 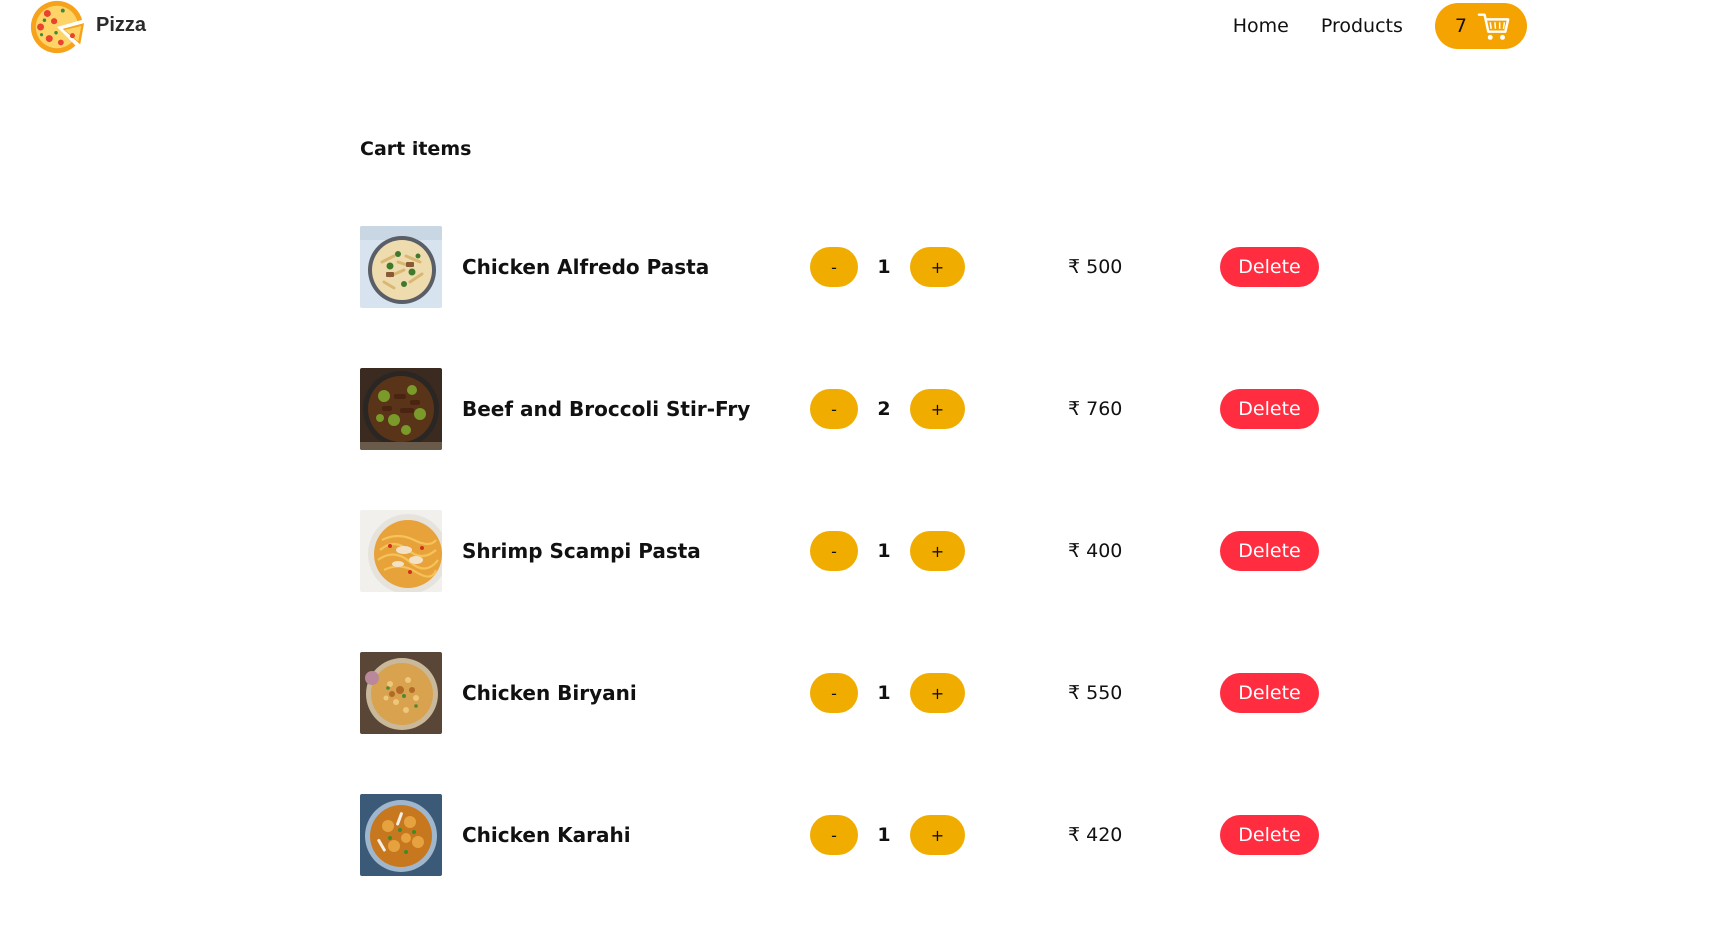 I want to click on item-name: Shrimp Scampi Pasta, so click(x=581, y=551).